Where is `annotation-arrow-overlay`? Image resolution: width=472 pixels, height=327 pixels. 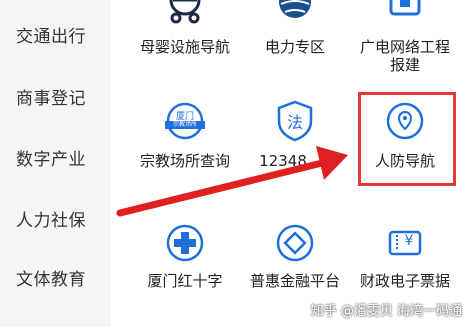 annotation-arrow-overlay is located at coordinates (232, 181).